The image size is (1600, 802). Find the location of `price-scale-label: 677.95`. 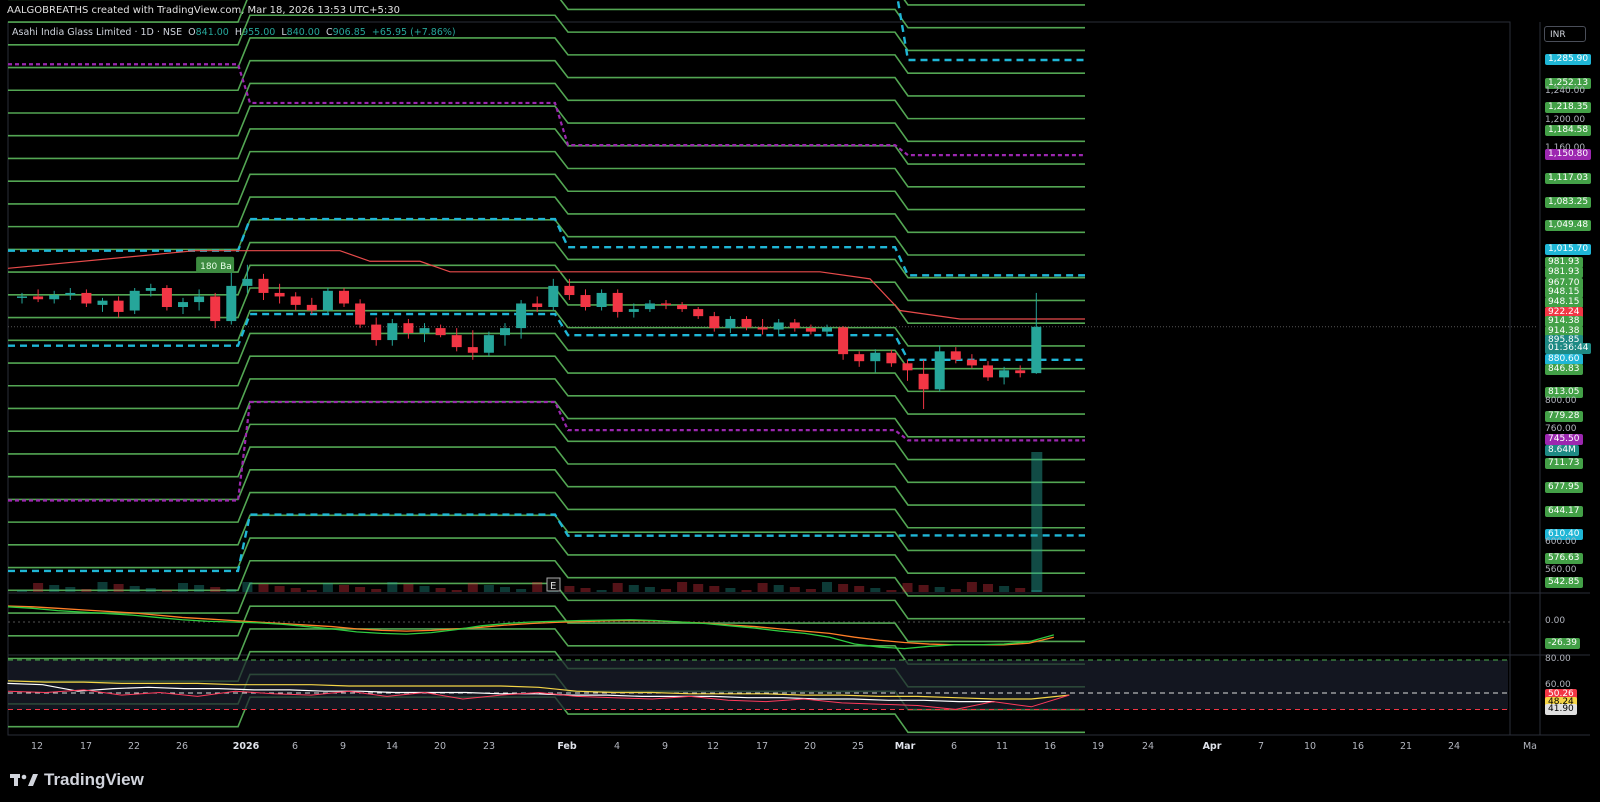

price-scale-label: 677.95 is located at coordinates (1564, 487).